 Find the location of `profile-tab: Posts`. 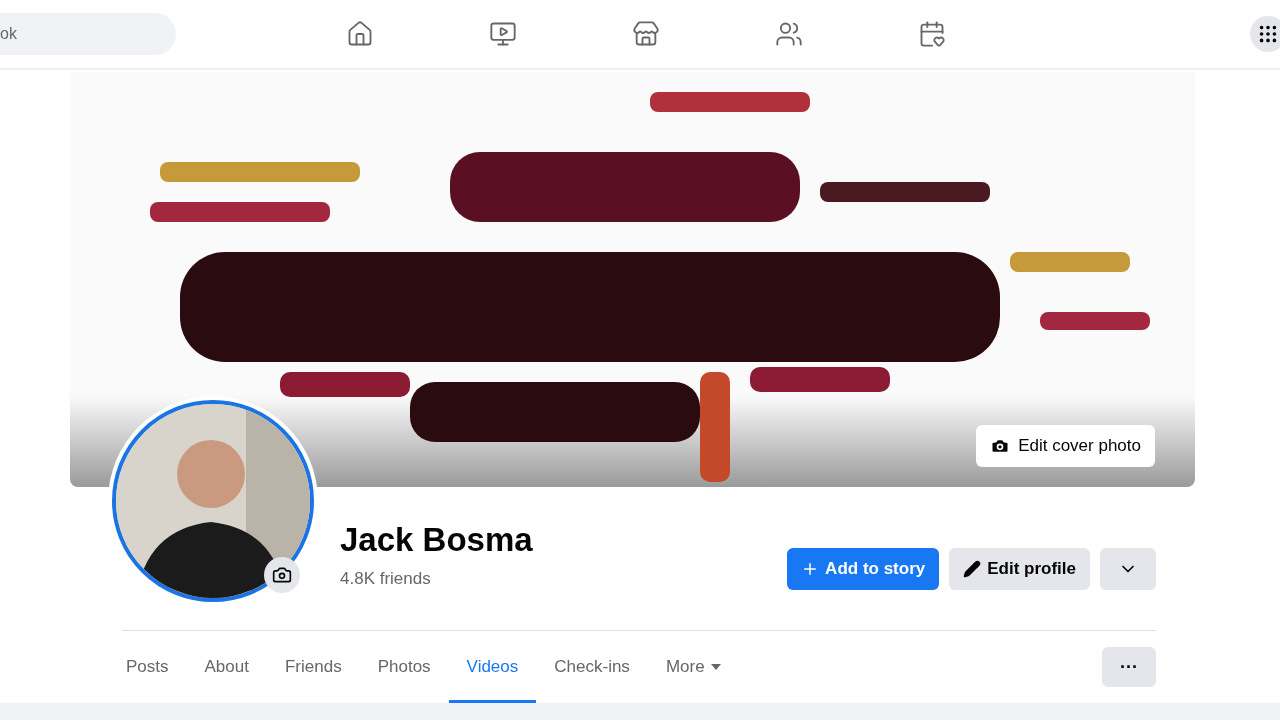

profile-tab: Posts is located at coordinates (147, 667).